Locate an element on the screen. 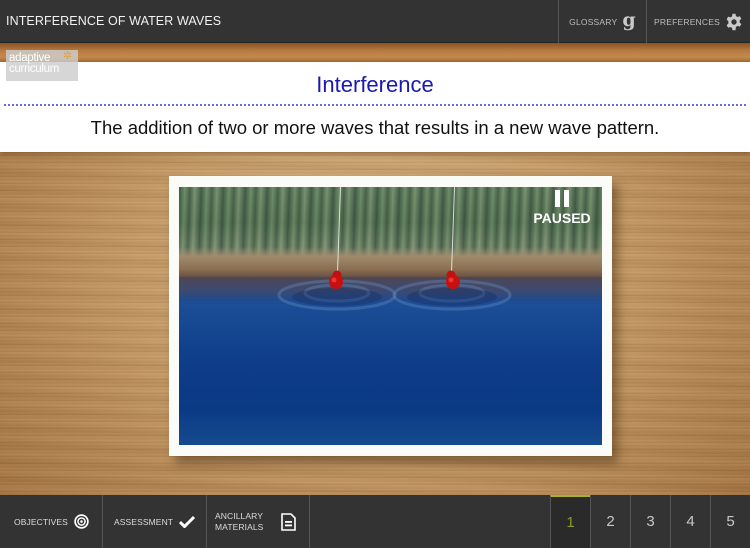 Image resolution: width=750 pixels, height=548 pixels. objectives-label: OBJECTIVES is located at coordinates (41, 521).